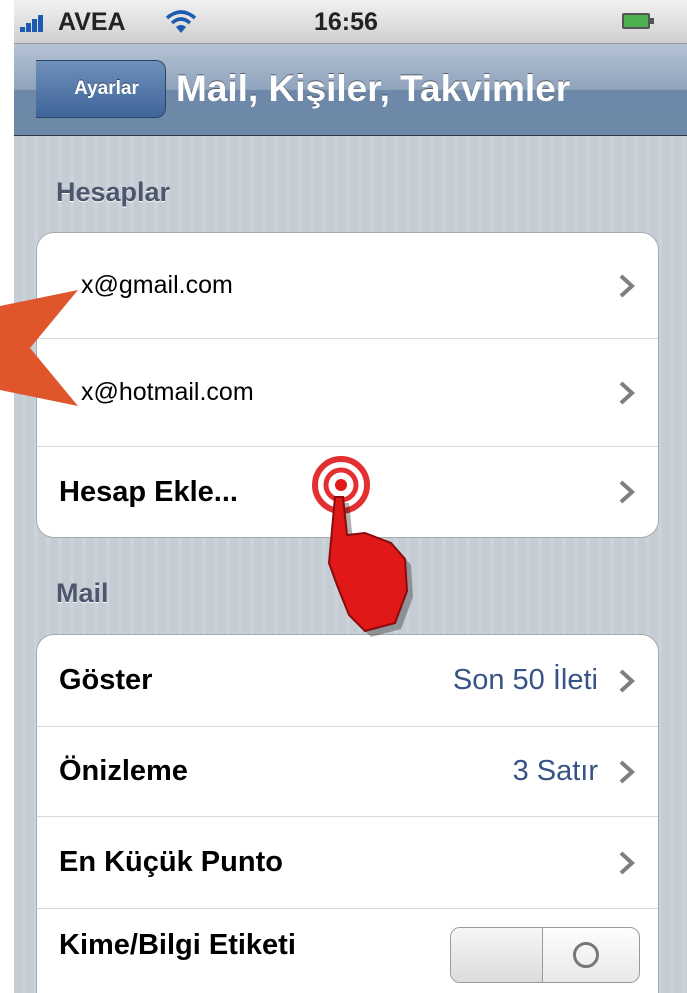  I want to click on minimum-font-size-row: En Küçük Punto, so click(347, 863).